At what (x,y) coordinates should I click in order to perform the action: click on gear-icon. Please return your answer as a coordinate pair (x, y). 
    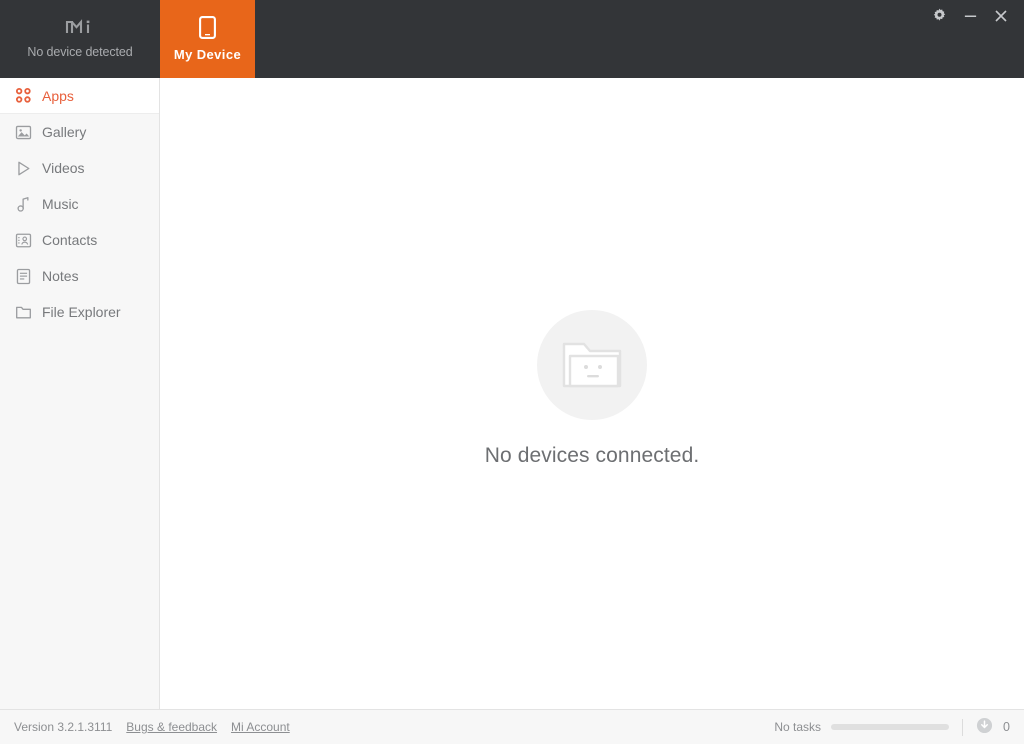
    Looking at the image, I should click on (939, 18).